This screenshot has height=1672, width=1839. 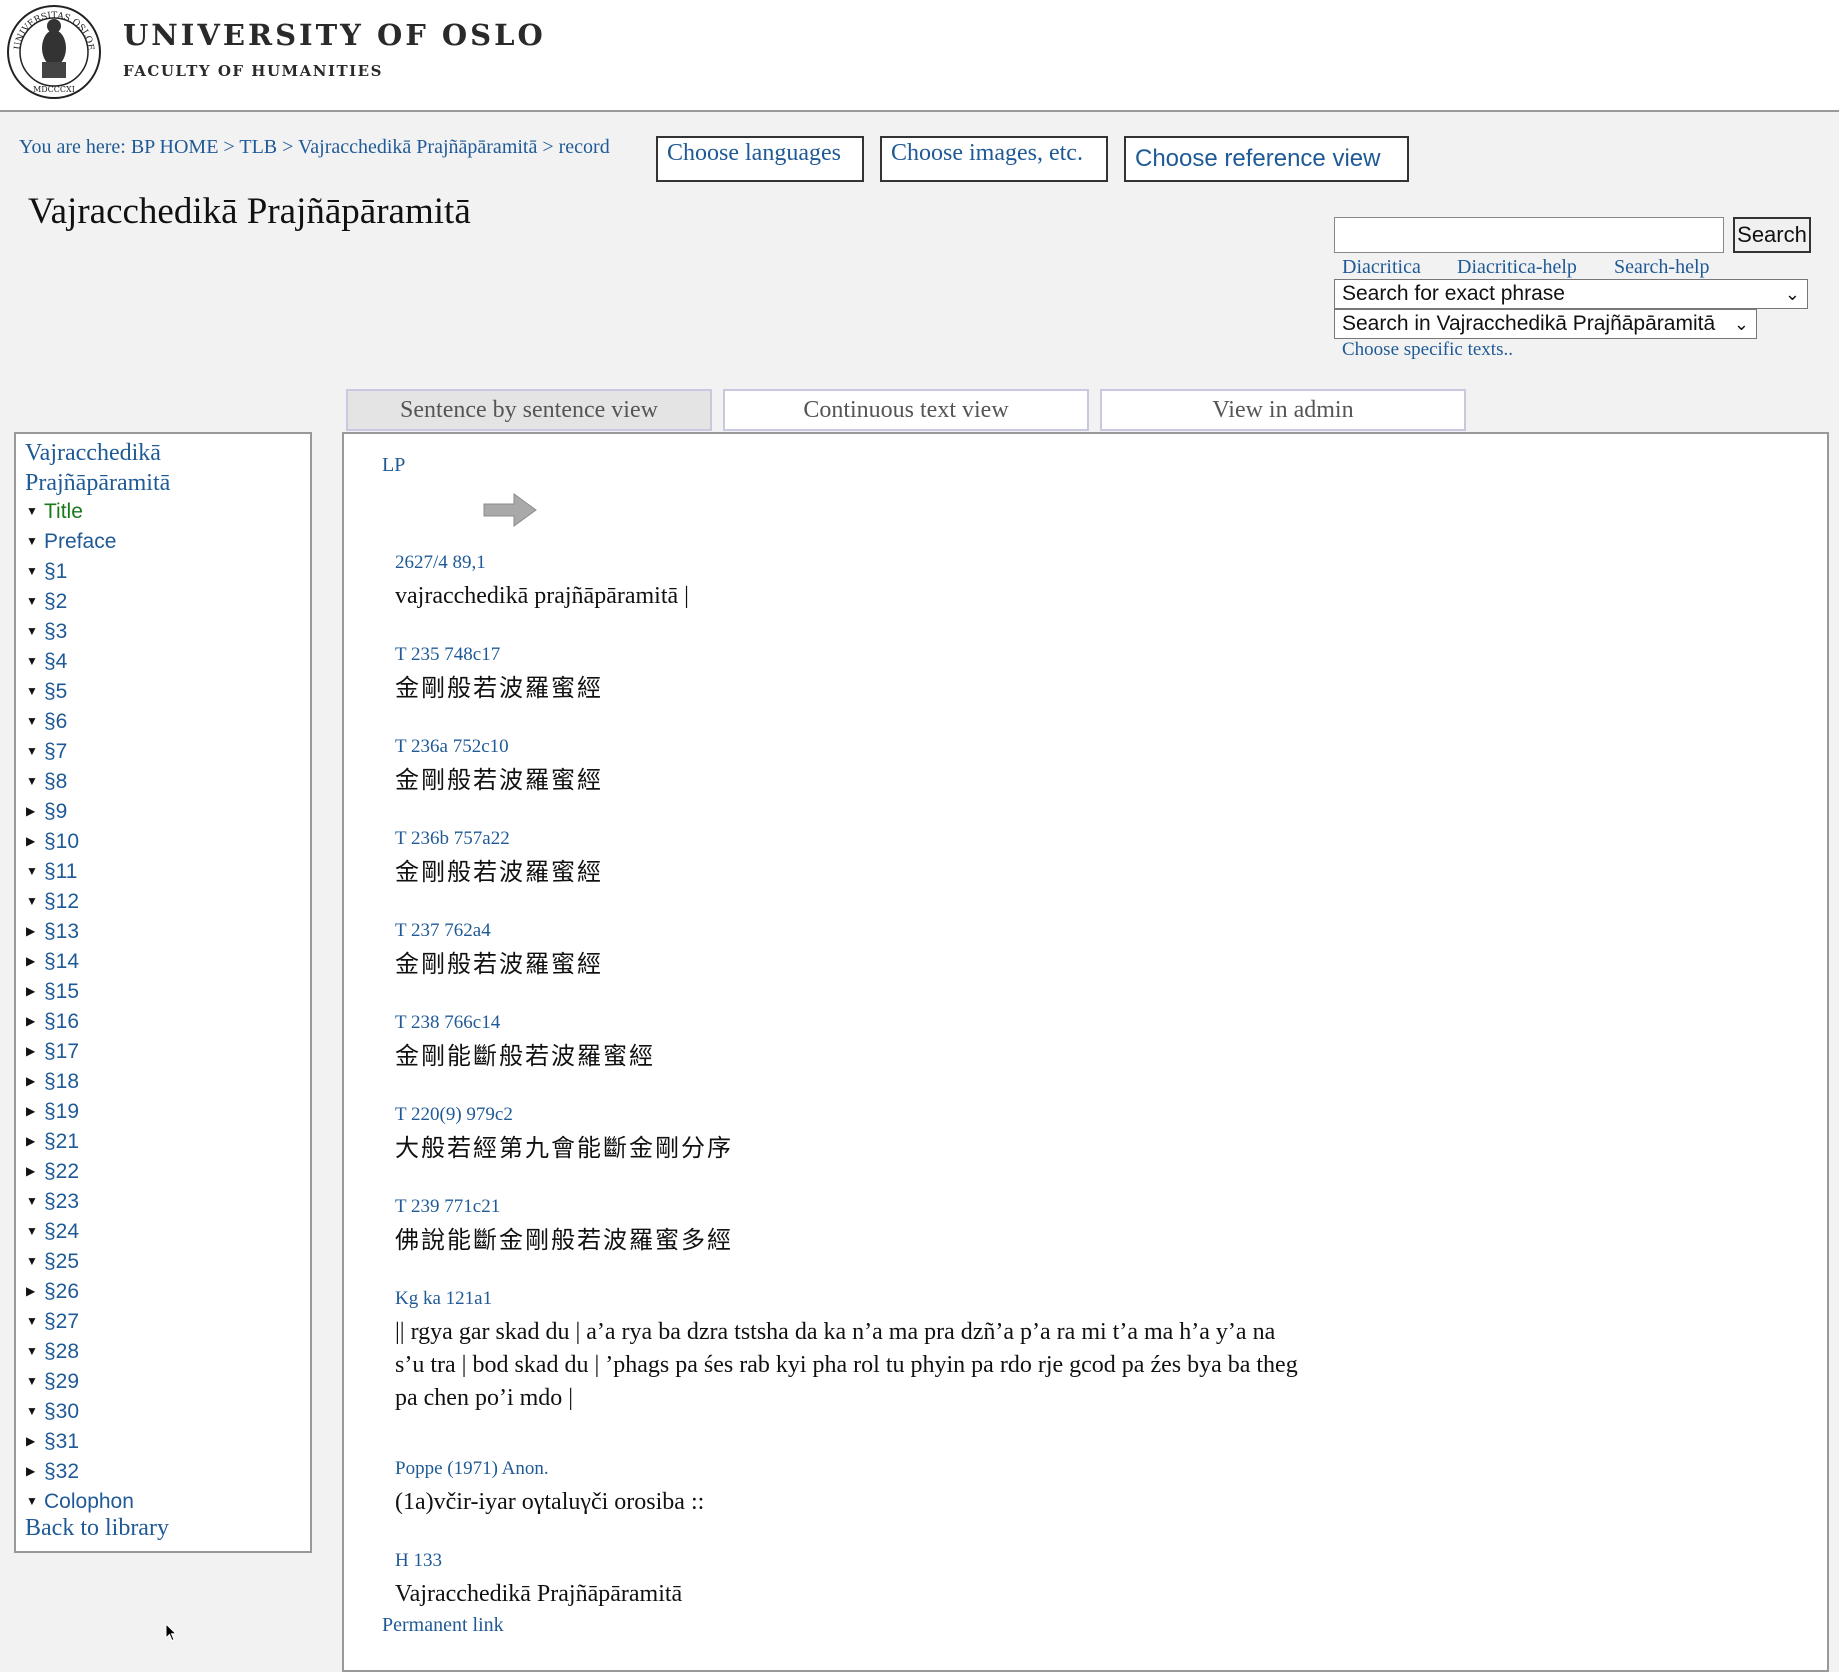 I want to click on toc-item: ▶ §16, so click(x=52, y=1024).